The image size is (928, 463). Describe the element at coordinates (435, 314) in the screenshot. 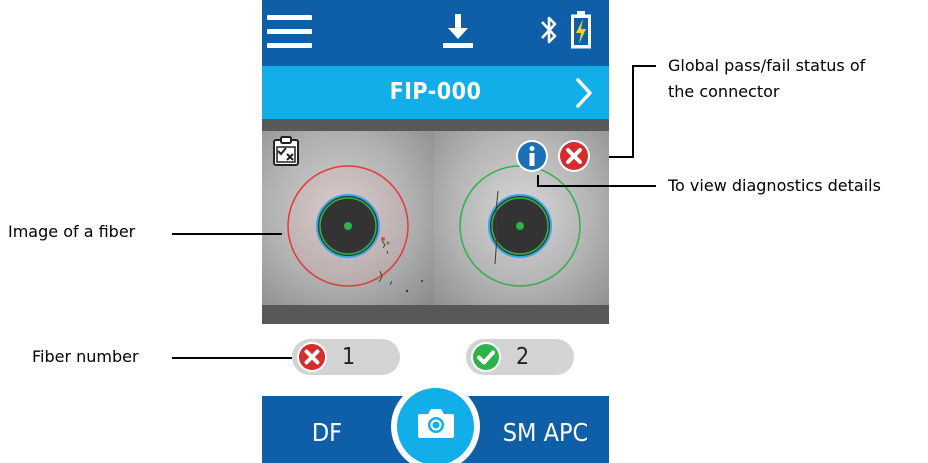

I see `image-status-bar` at that location.